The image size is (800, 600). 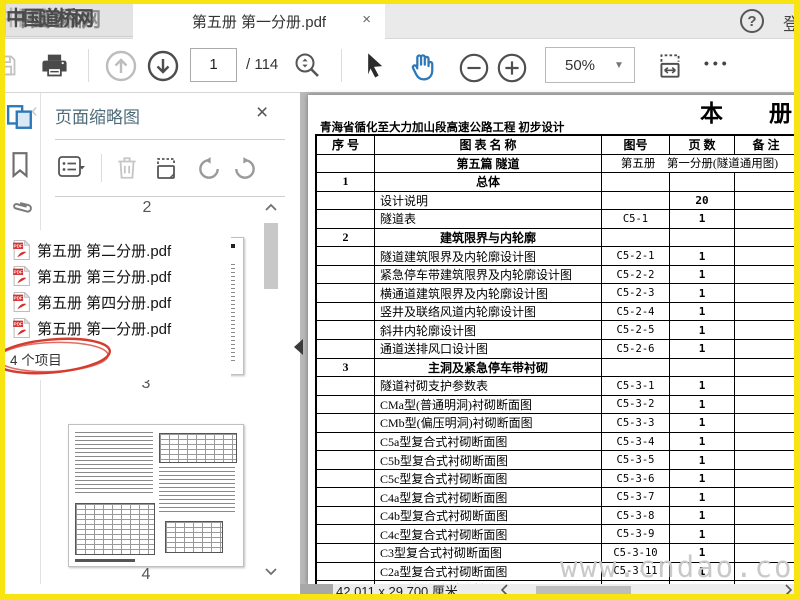 I want to click on panel-pointer-icon: ‹, so click(x=34, y=111).